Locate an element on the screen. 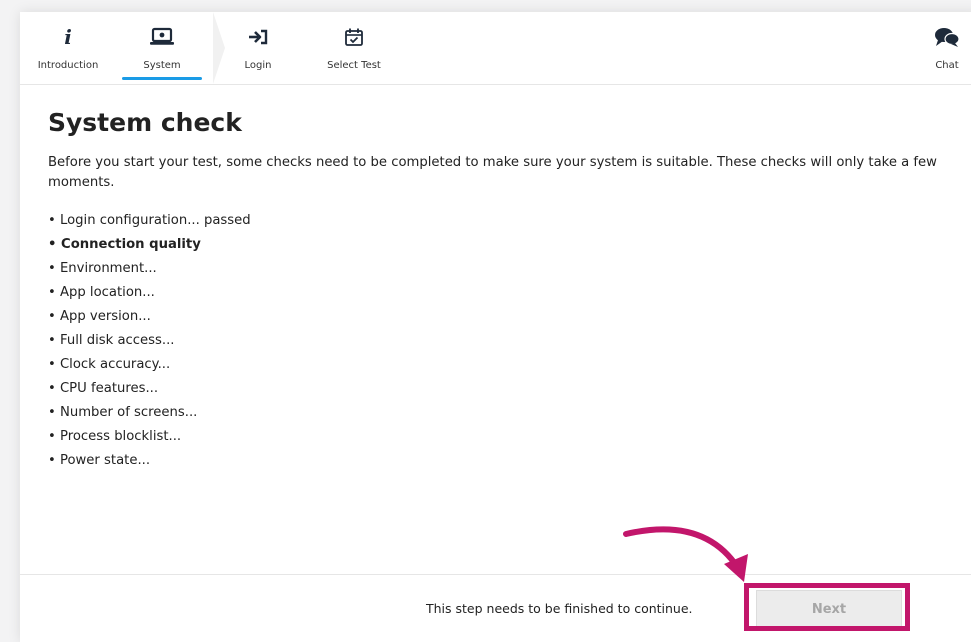 Image resolution: width=971 pixels, height=642 pixels. laptop-icon is located at coordinates (162, 37).